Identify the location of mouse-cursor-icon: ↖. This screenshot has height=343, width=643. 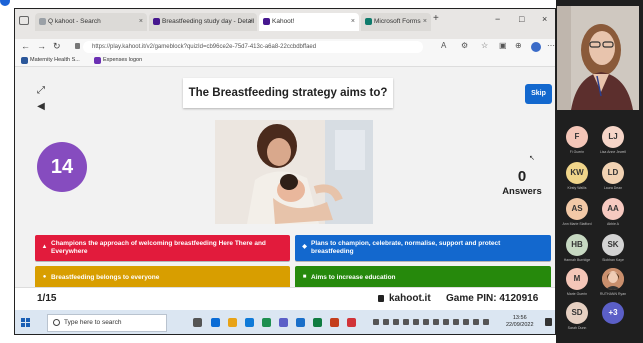
(532, 158).